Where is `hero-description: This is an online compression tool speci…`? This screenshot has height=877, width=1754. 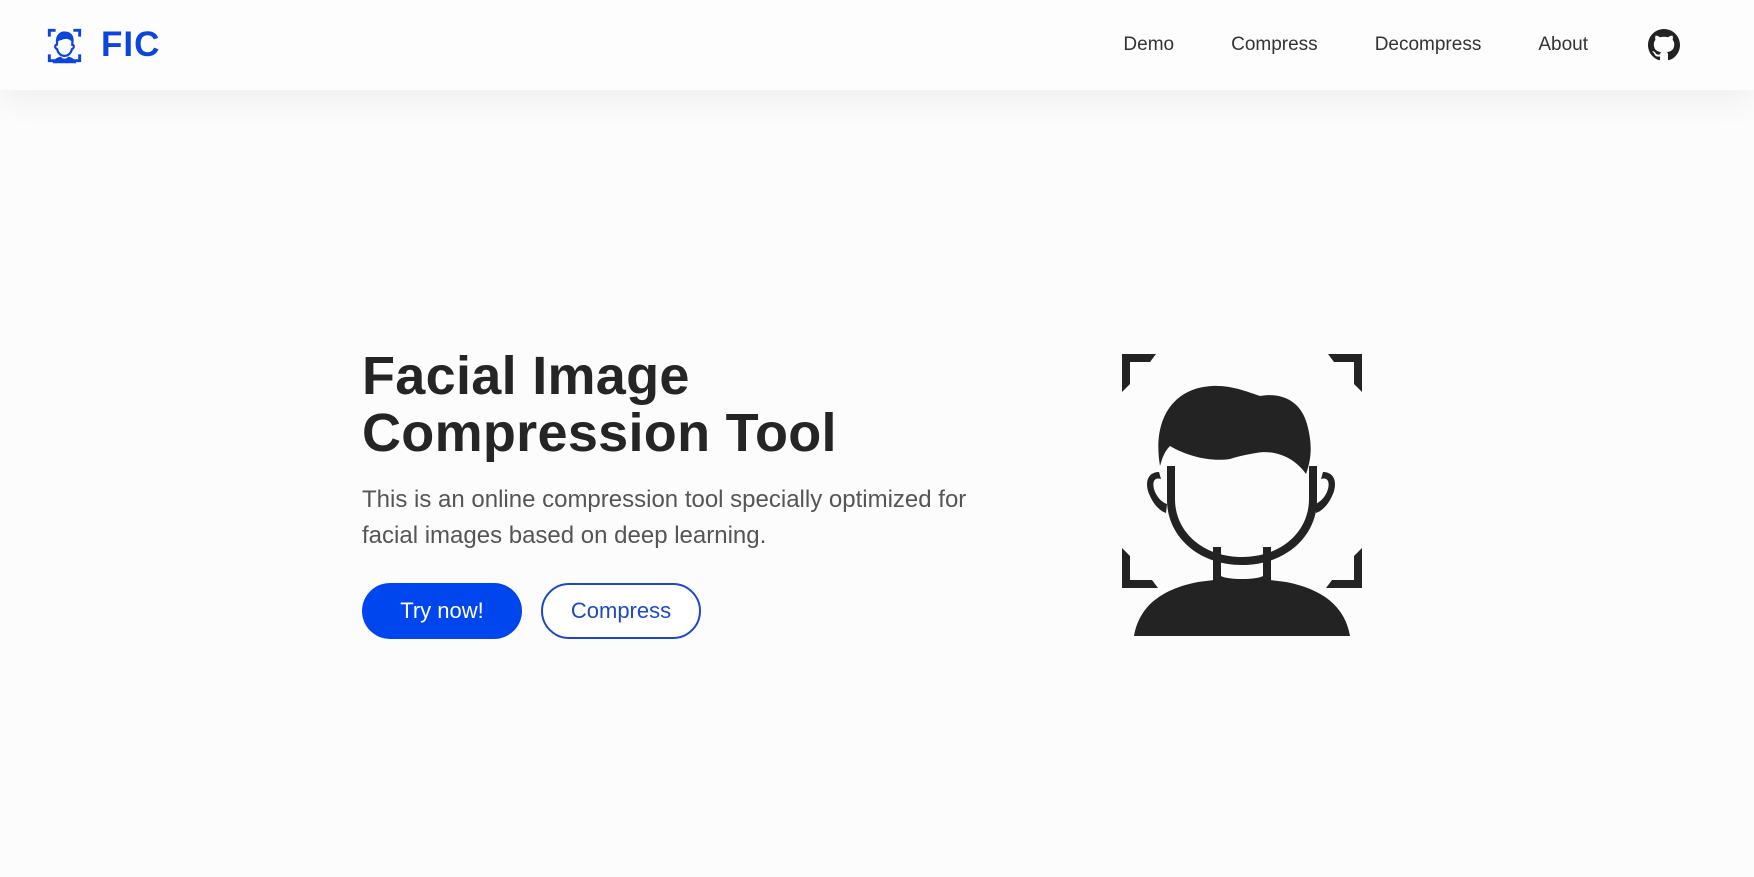 hero-description: This is an online compression tool speci… is located at coordinates (664, 517).